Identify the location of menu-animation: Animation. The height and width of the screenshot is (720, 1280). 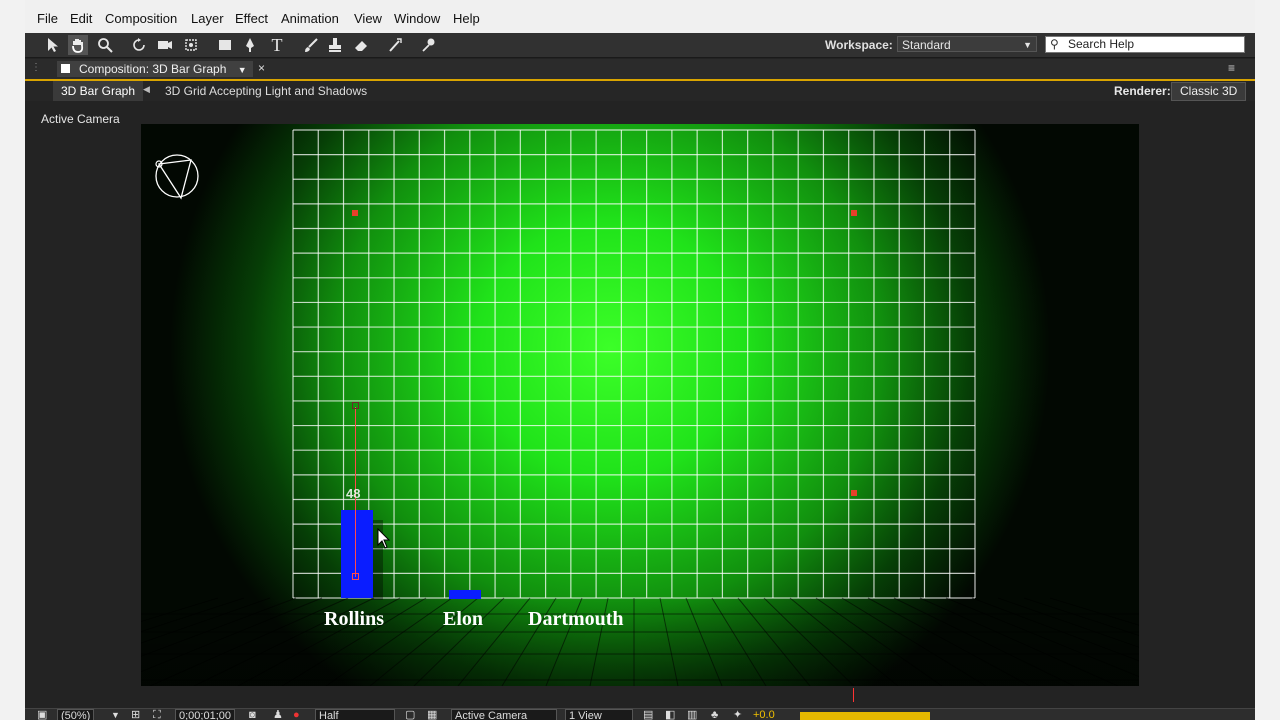
(310, 18).